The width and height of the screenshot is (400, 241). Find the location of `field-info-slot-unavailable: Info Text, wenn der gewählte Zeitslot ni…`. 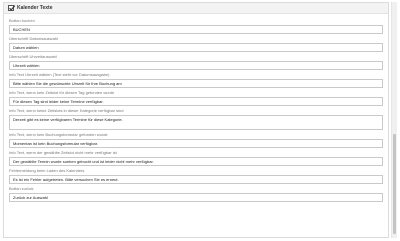

field-info-slot-unavailable: Info Text, wenn der gewählte Zeitslot ni… is located at coordinates (196, 158).